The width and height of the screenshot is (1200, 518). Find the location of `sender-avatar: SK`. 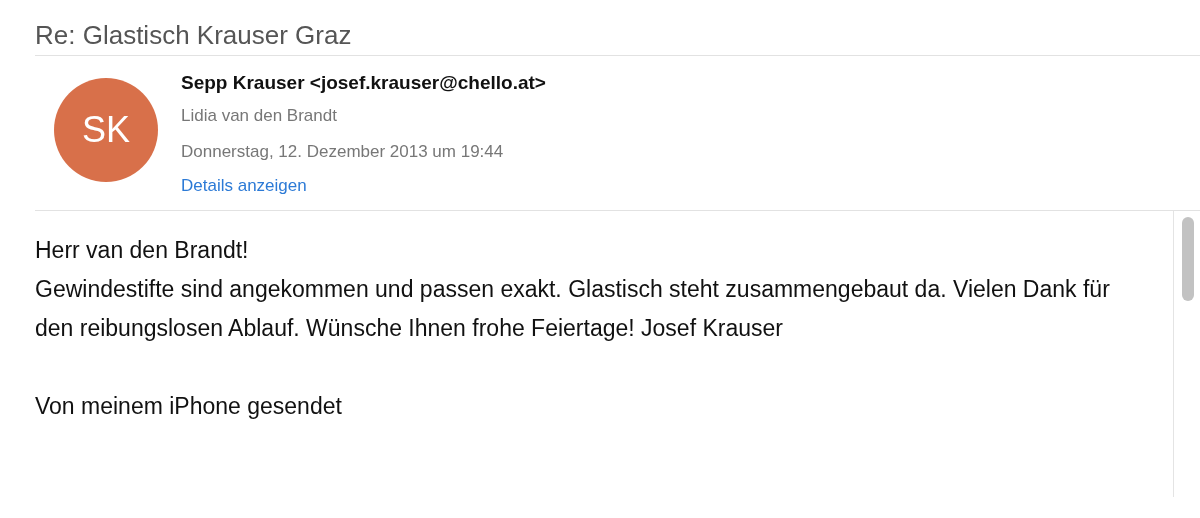

sender-avatar: SK is located at coordinates (106, 130).